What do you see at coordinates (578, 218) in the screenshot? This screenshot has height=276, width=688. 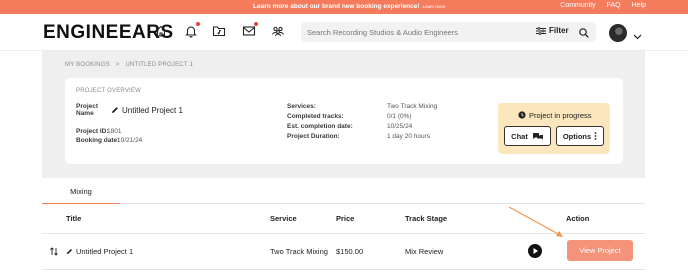 I see `header-action: Action` at bounding box center [578, 218].